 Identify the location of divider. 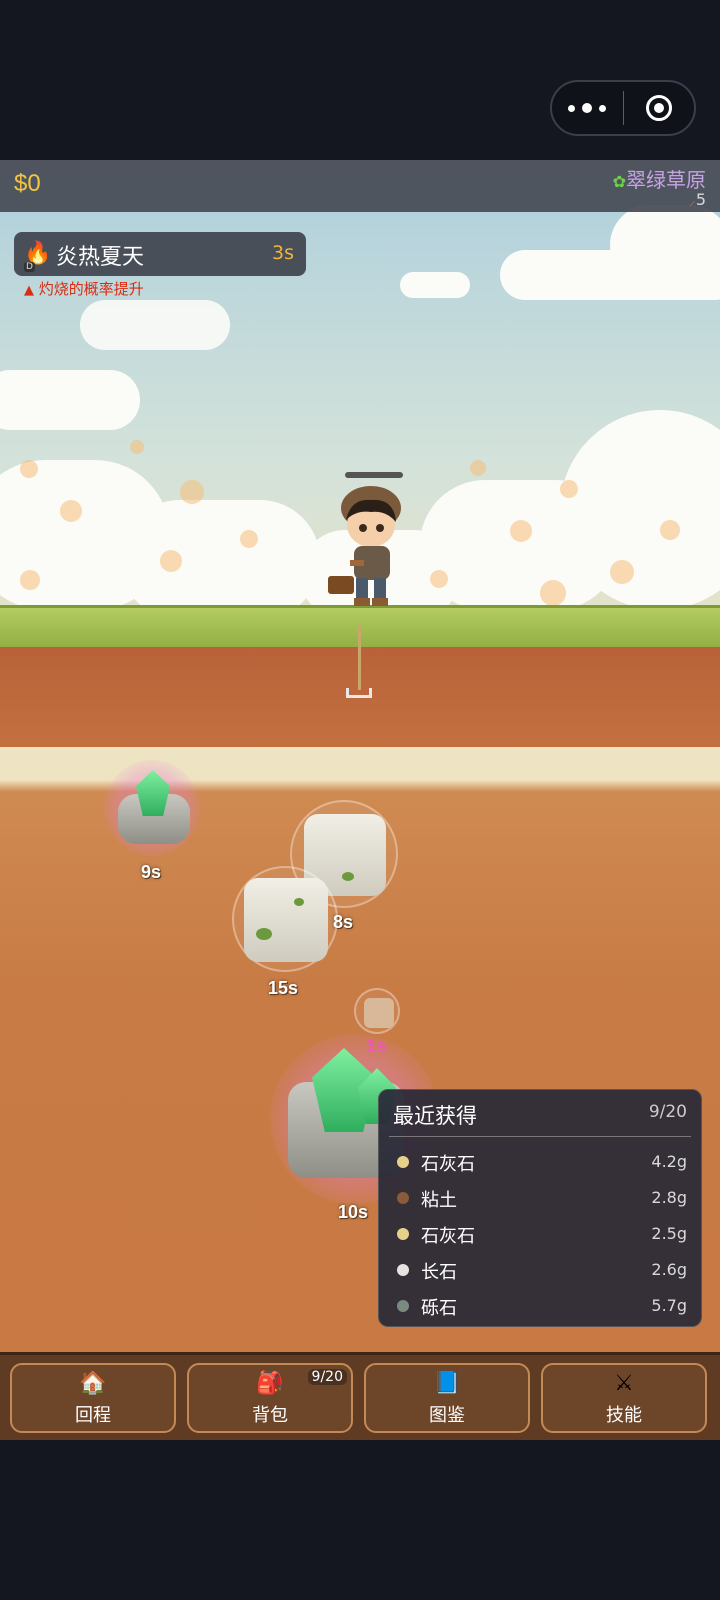
(540, 1136).